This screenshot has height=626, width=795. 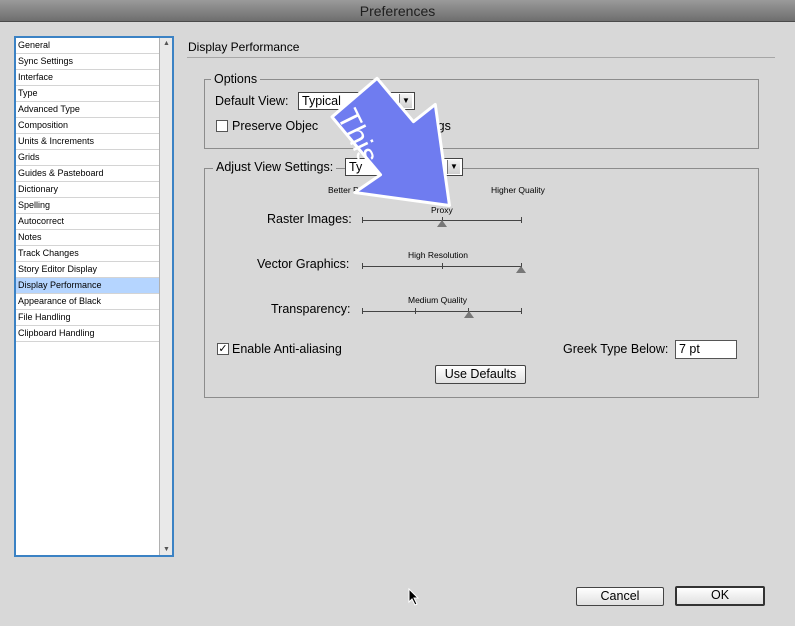 I want to click on sidebar-item-appearance-of-black: Appearance of Black, so click(x=88, y=302).